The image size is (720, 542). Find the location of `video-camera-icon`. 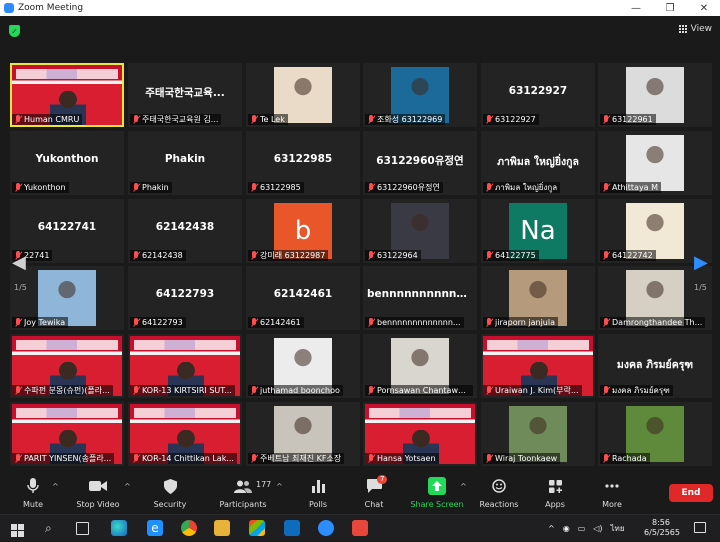

video-camera-icon is located at coordinates (98, 486).